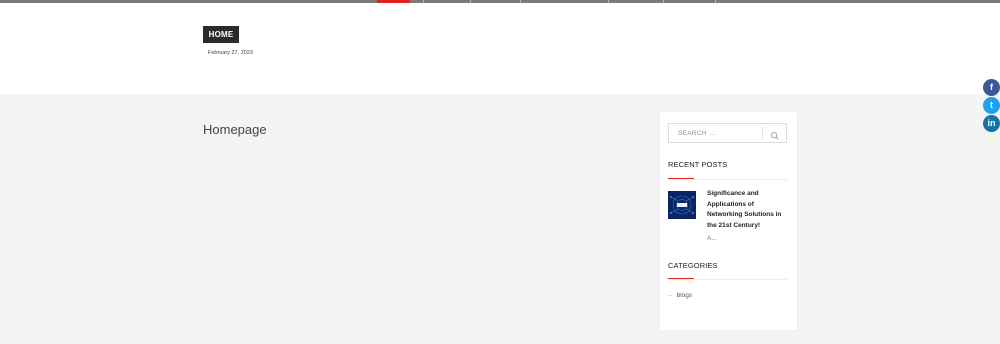 The width and height of the screenshot is (1000, 344). I want to click on post-thumbnail, so click(682, 205).